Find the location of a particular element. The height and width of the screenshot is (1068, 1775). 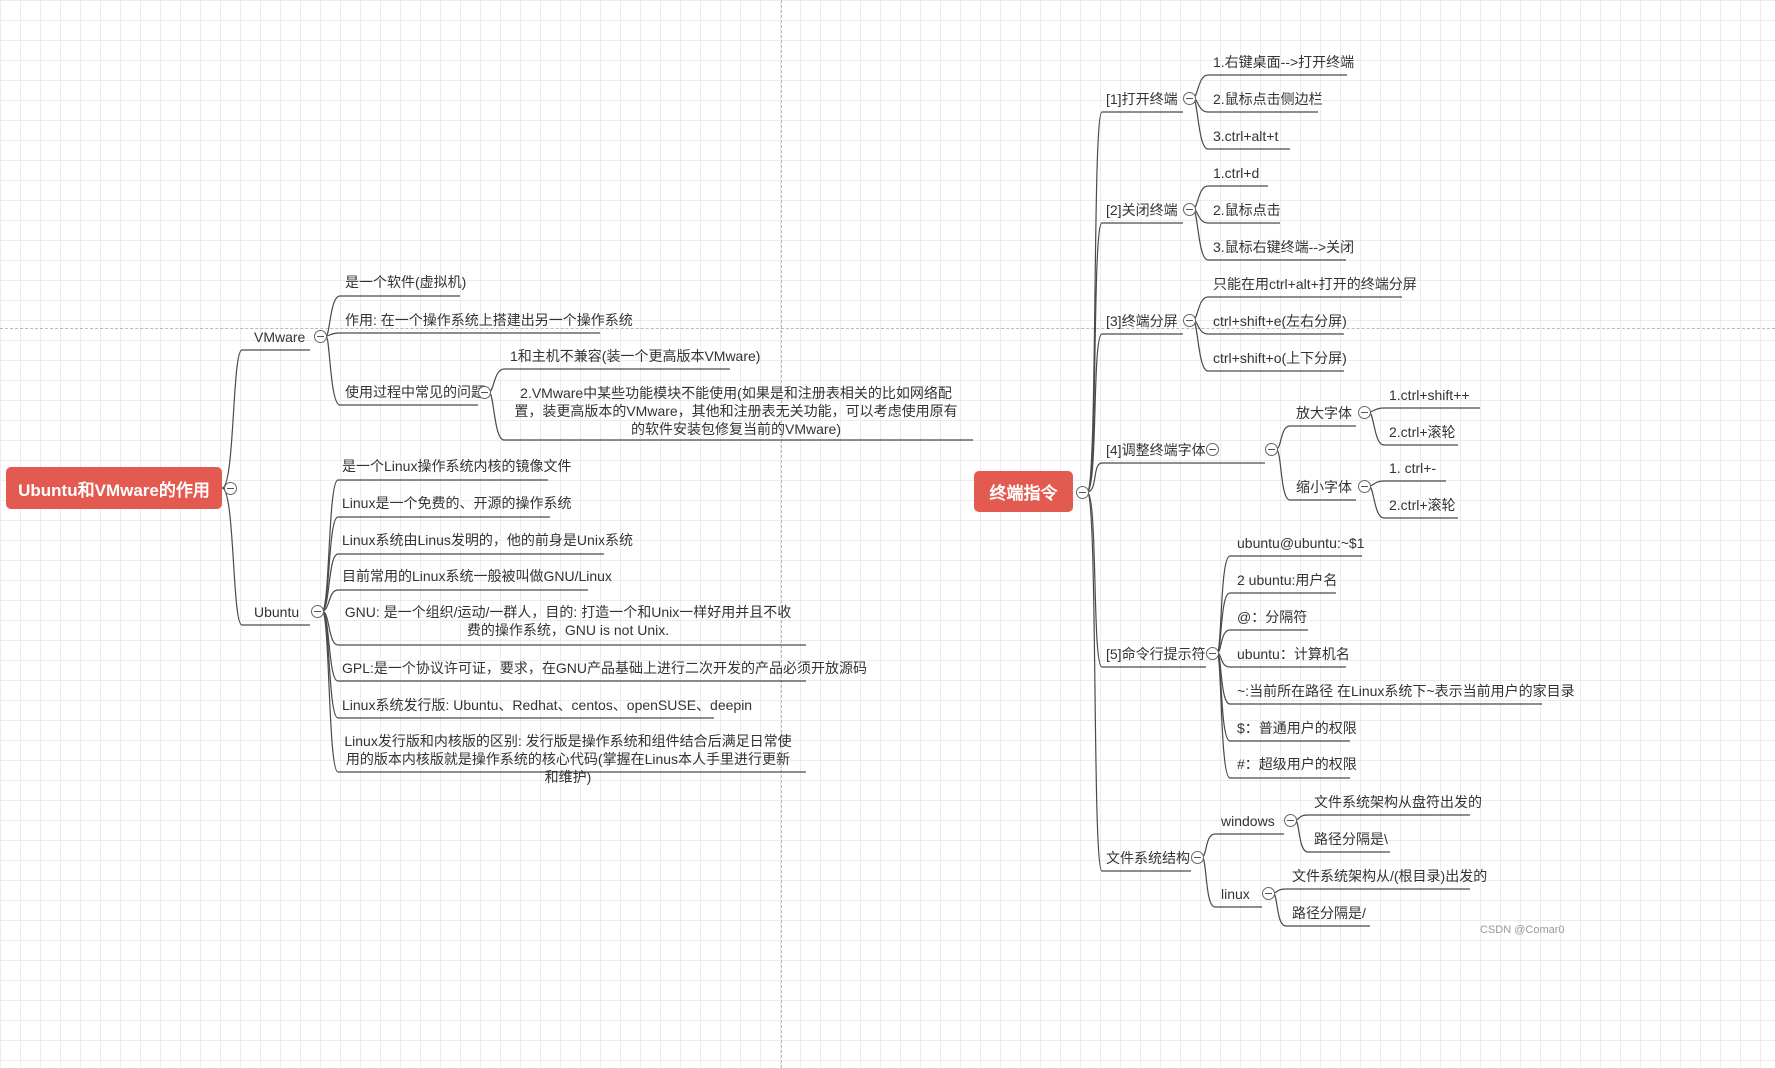

ubuntu-item: 目前常用的Linux系统一般被叫做GNU/Linux is located at coordinates (477, 576).